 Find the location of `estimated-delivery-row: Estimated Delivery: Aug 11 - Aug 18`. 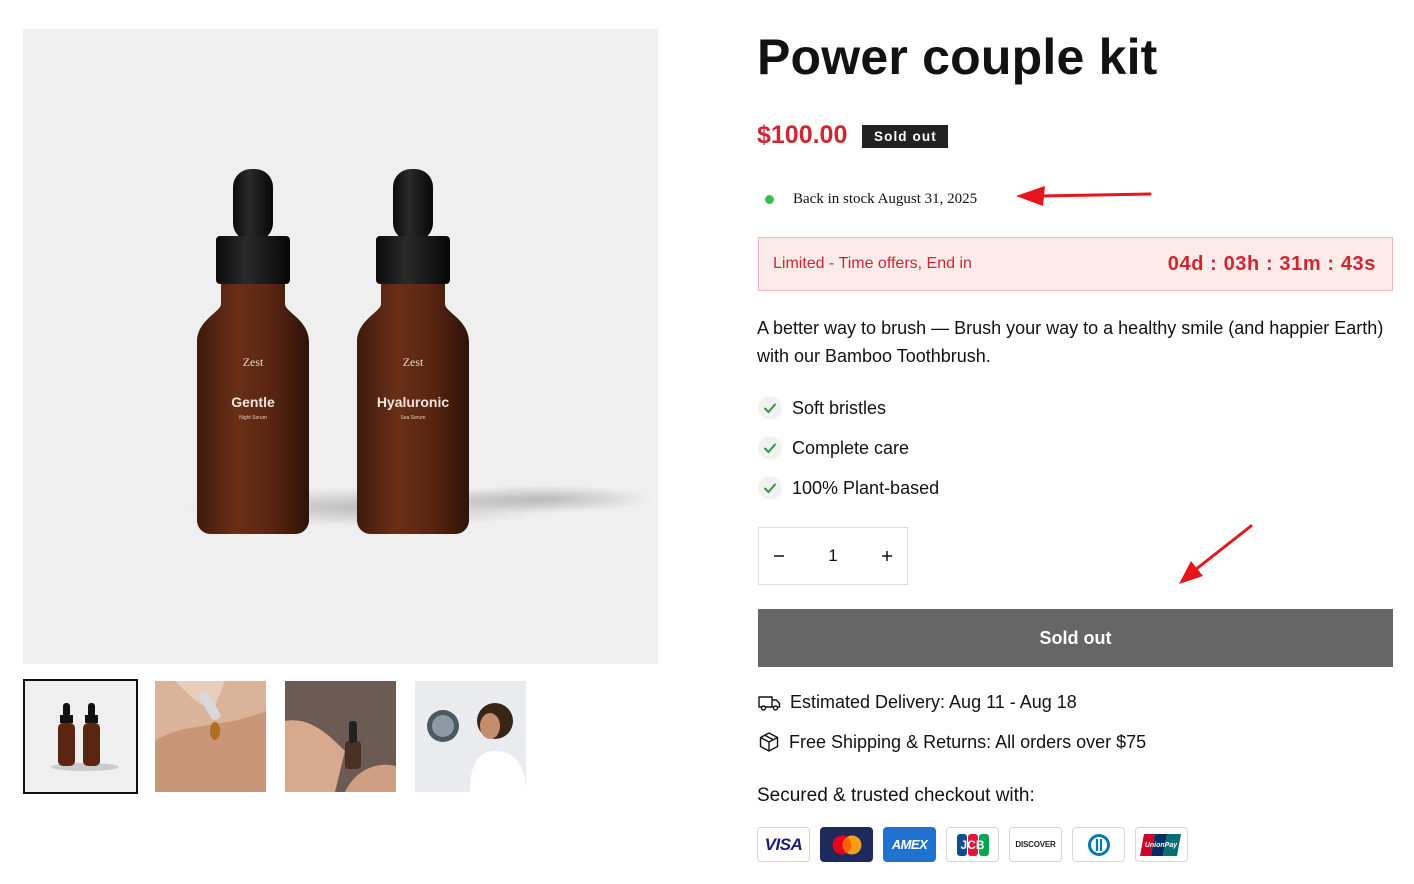

estimated-delivery-row: Estimated Delivery: Aug 11 - Aug 18 is located at coordinates (917, 702).